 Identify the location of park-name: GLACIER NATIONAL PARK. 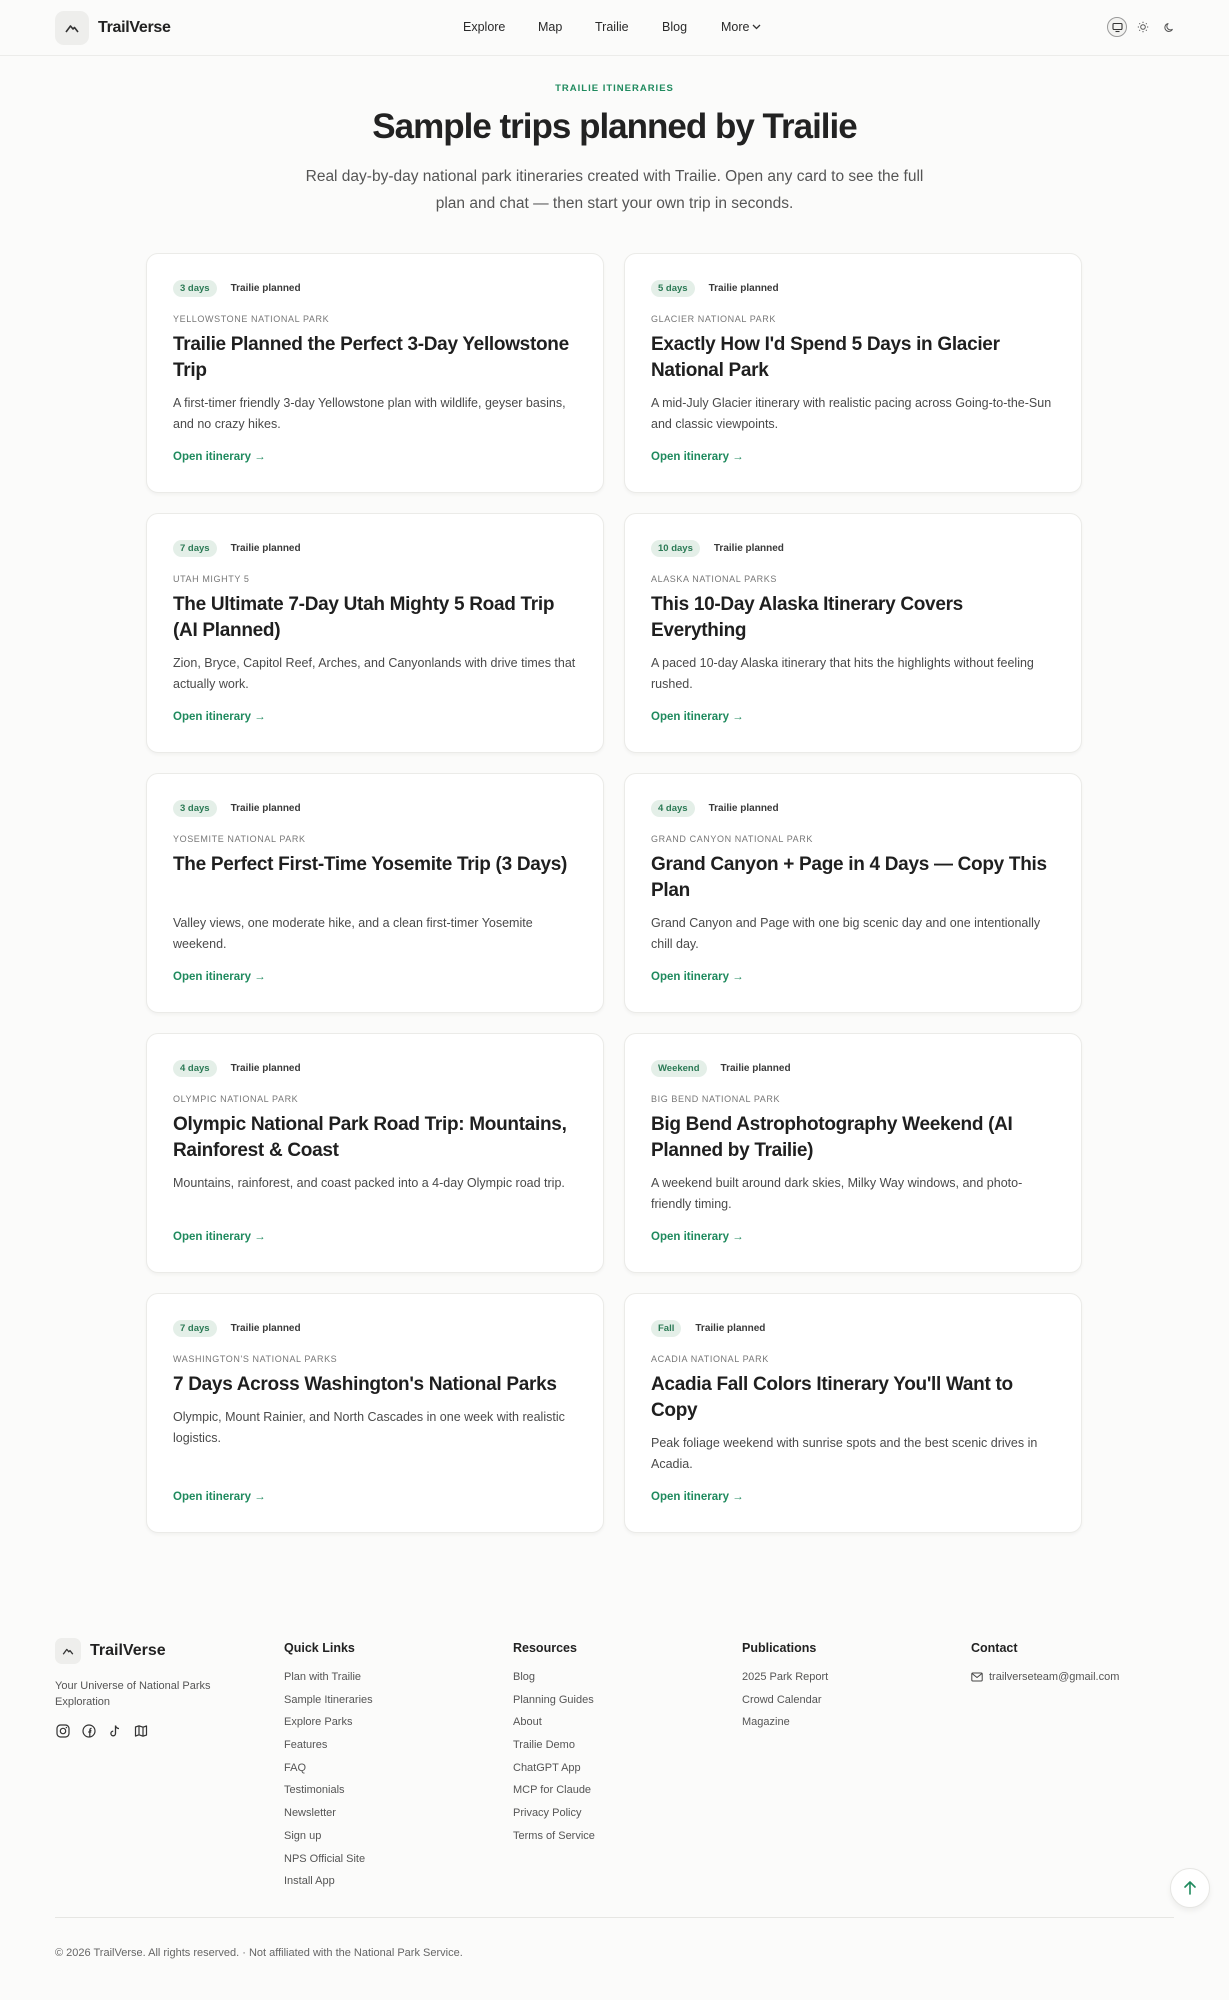
(713, 319).